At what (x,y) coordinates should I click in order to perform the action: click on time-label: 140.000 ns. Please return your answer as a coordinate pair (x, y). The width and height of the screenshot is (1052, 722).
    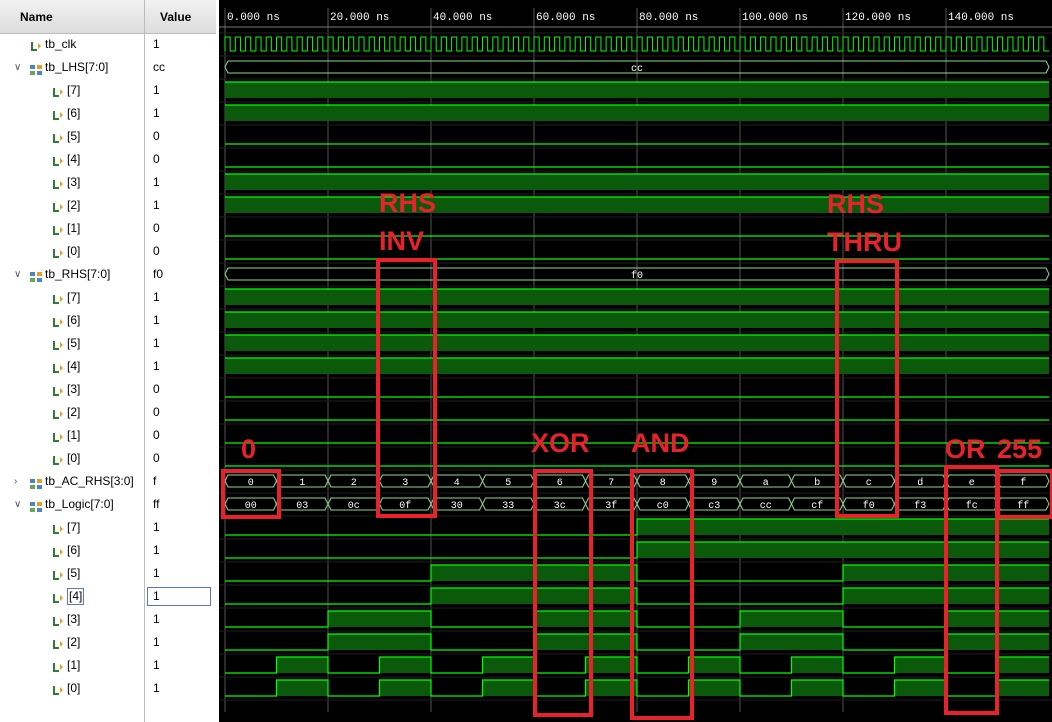
    Looking at the image, I should click on (981, 18).